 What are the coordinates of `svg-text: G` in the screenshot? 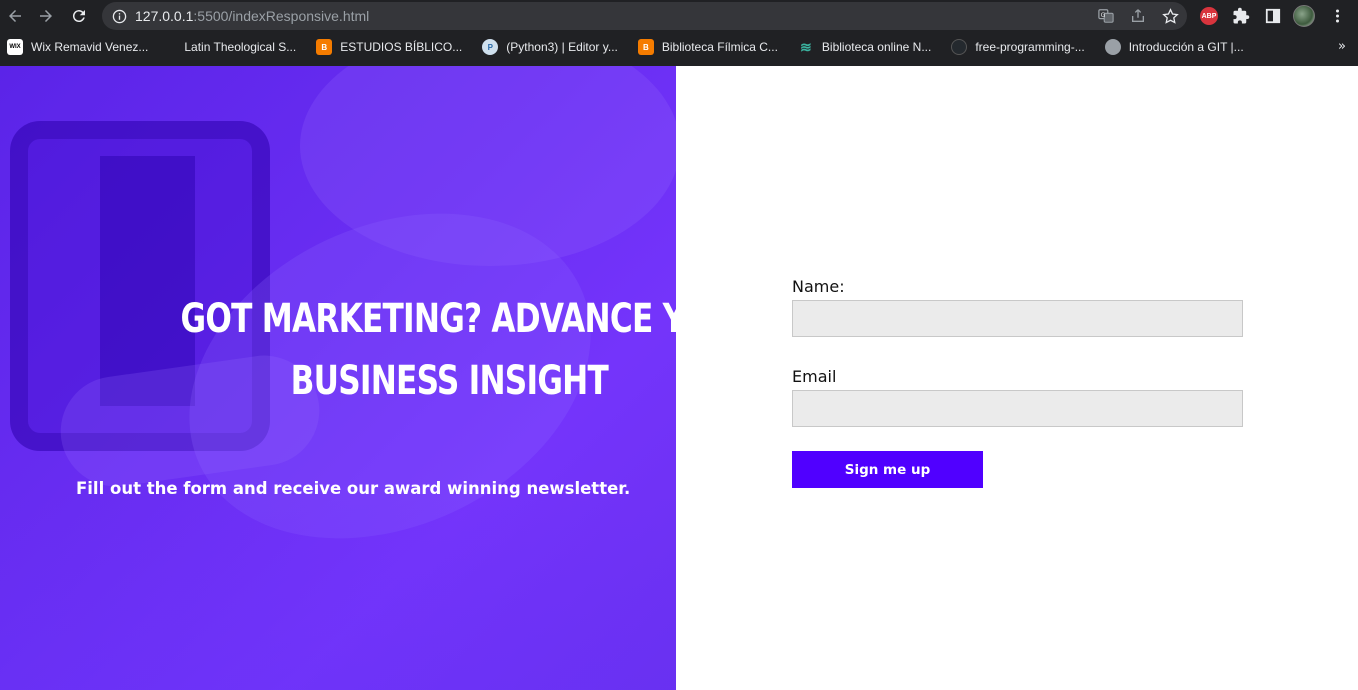 It's located at (1103, 15).